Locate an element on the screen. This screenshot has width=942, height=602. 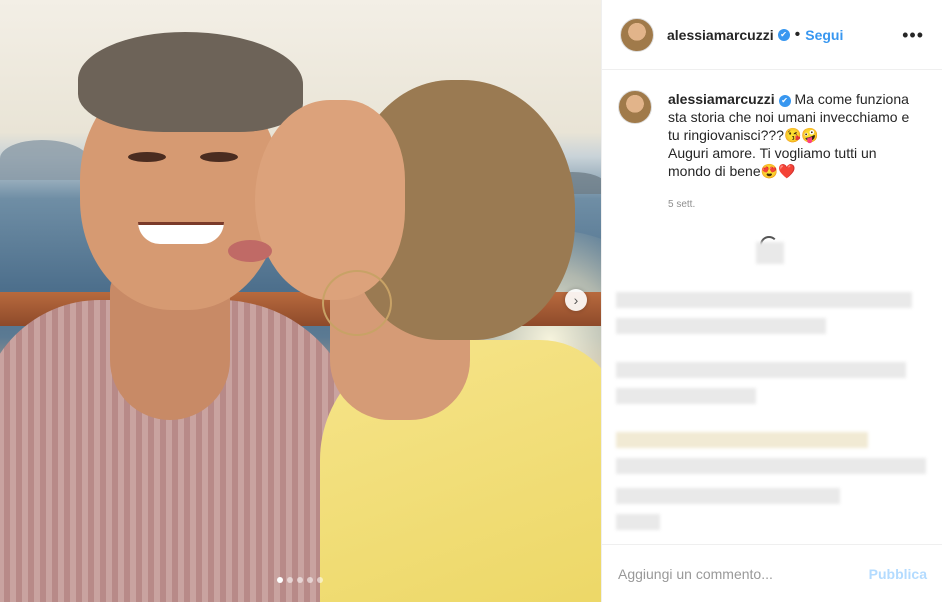
man-eye-right is located at coordinates (219, 157).